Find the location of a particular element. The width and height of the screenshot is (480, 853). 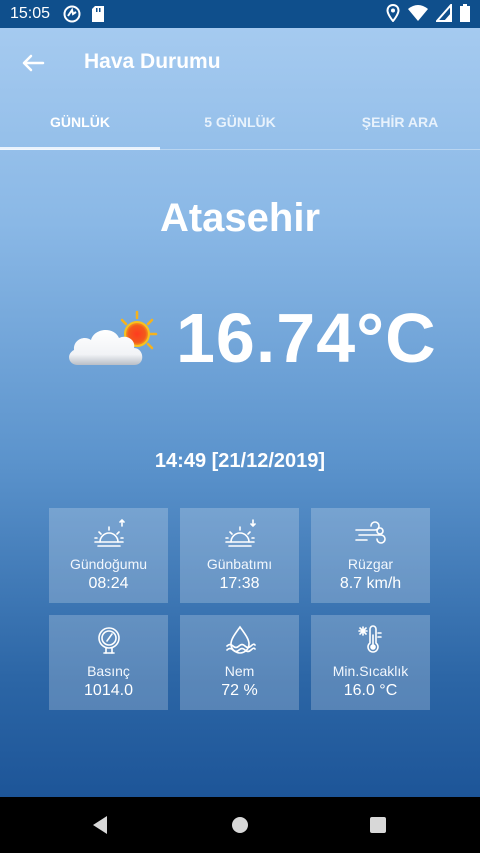

app-bar: Hava Durumu is located at coordinates (240, 62).